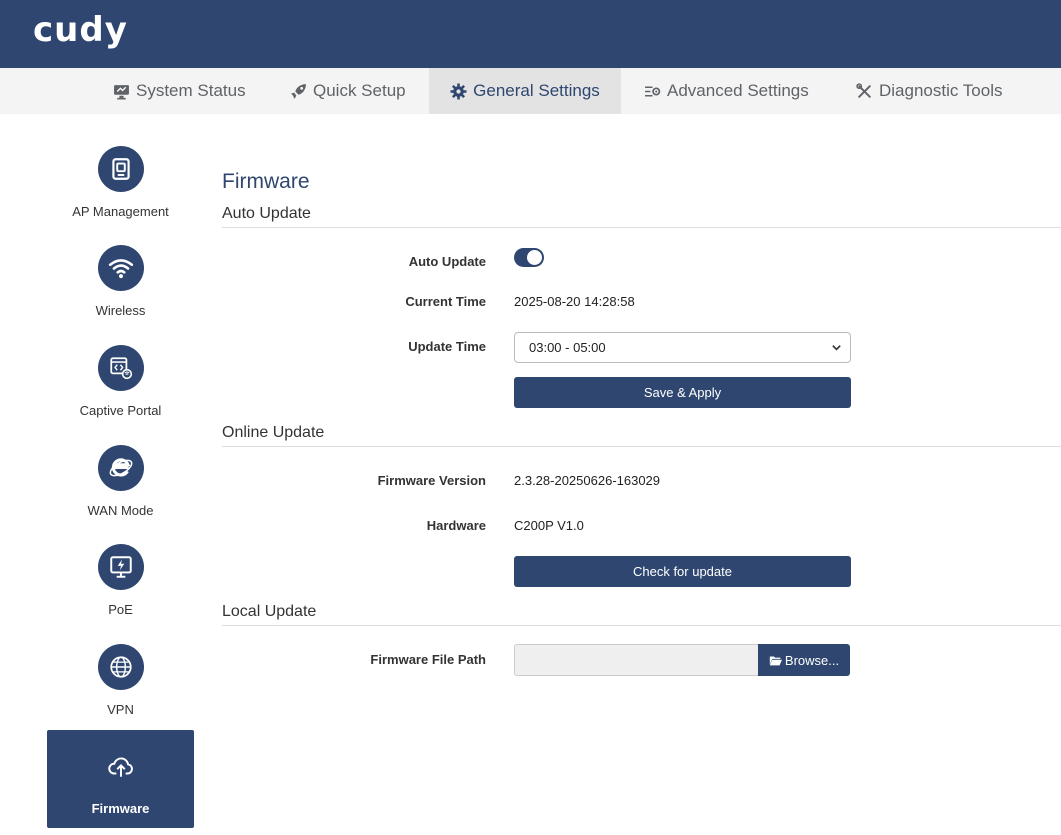 The height and width of the screenshot is (835, 1061). I want to click on page-title: Firmware, so click(266, 181).